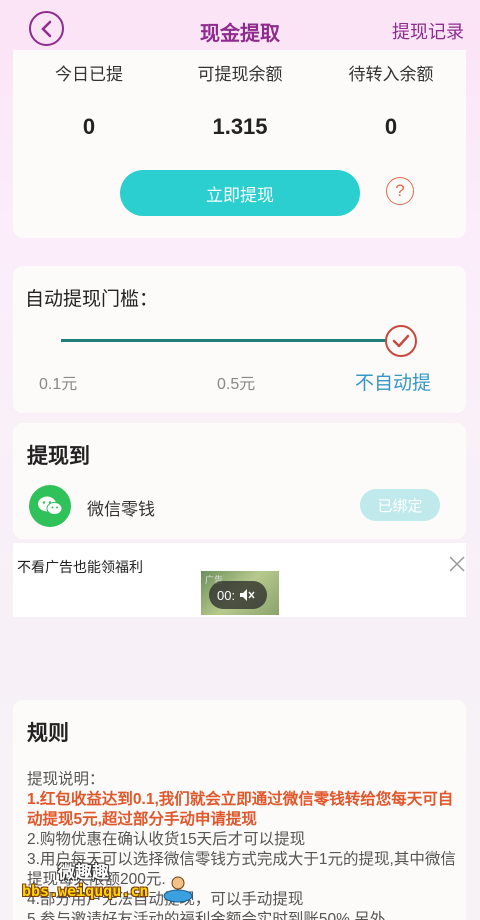 The image size is (480, 920). I want to click on mascot-icon, so click(178, 889).